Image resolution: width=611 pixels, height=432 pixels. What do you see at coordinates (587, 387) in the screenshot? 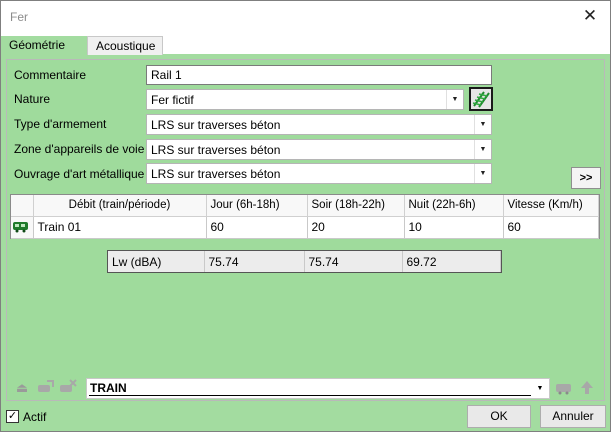
I see `arrow-up-icon` at bounding box center [587, 387].